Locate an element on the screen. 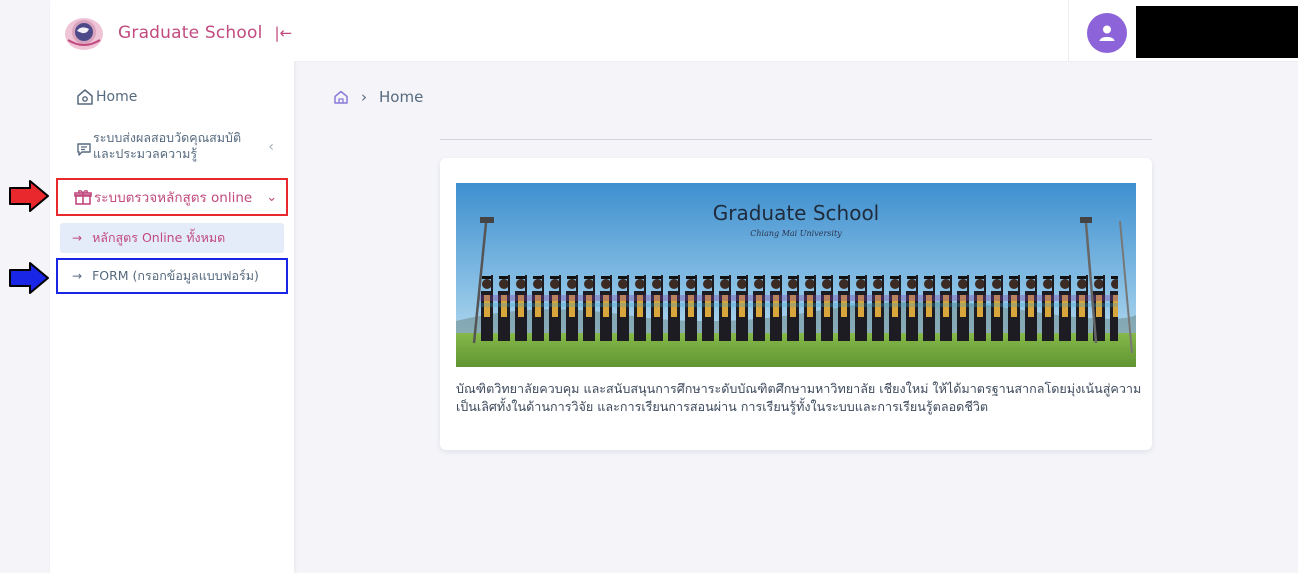 The height and width of the screenshot is (573, 1298). user-icon is located at coordinates (1107, 33).